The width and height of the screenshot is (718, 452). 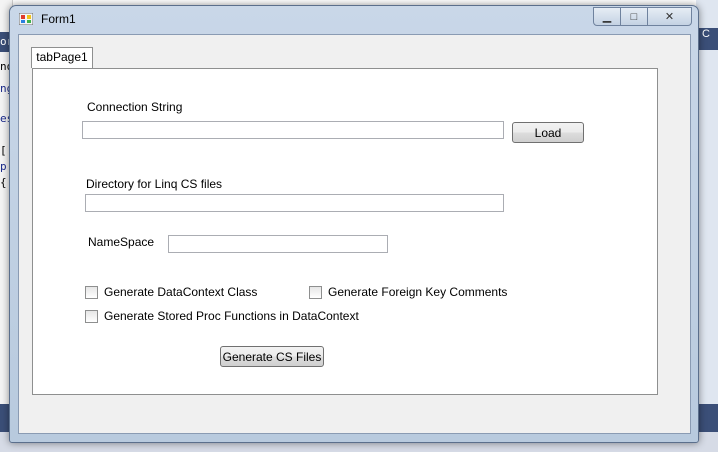 What do you see at coordinates (707, 39) in the screenshot?
I see `background-right-tab: C` at bounding box center [707, 39].